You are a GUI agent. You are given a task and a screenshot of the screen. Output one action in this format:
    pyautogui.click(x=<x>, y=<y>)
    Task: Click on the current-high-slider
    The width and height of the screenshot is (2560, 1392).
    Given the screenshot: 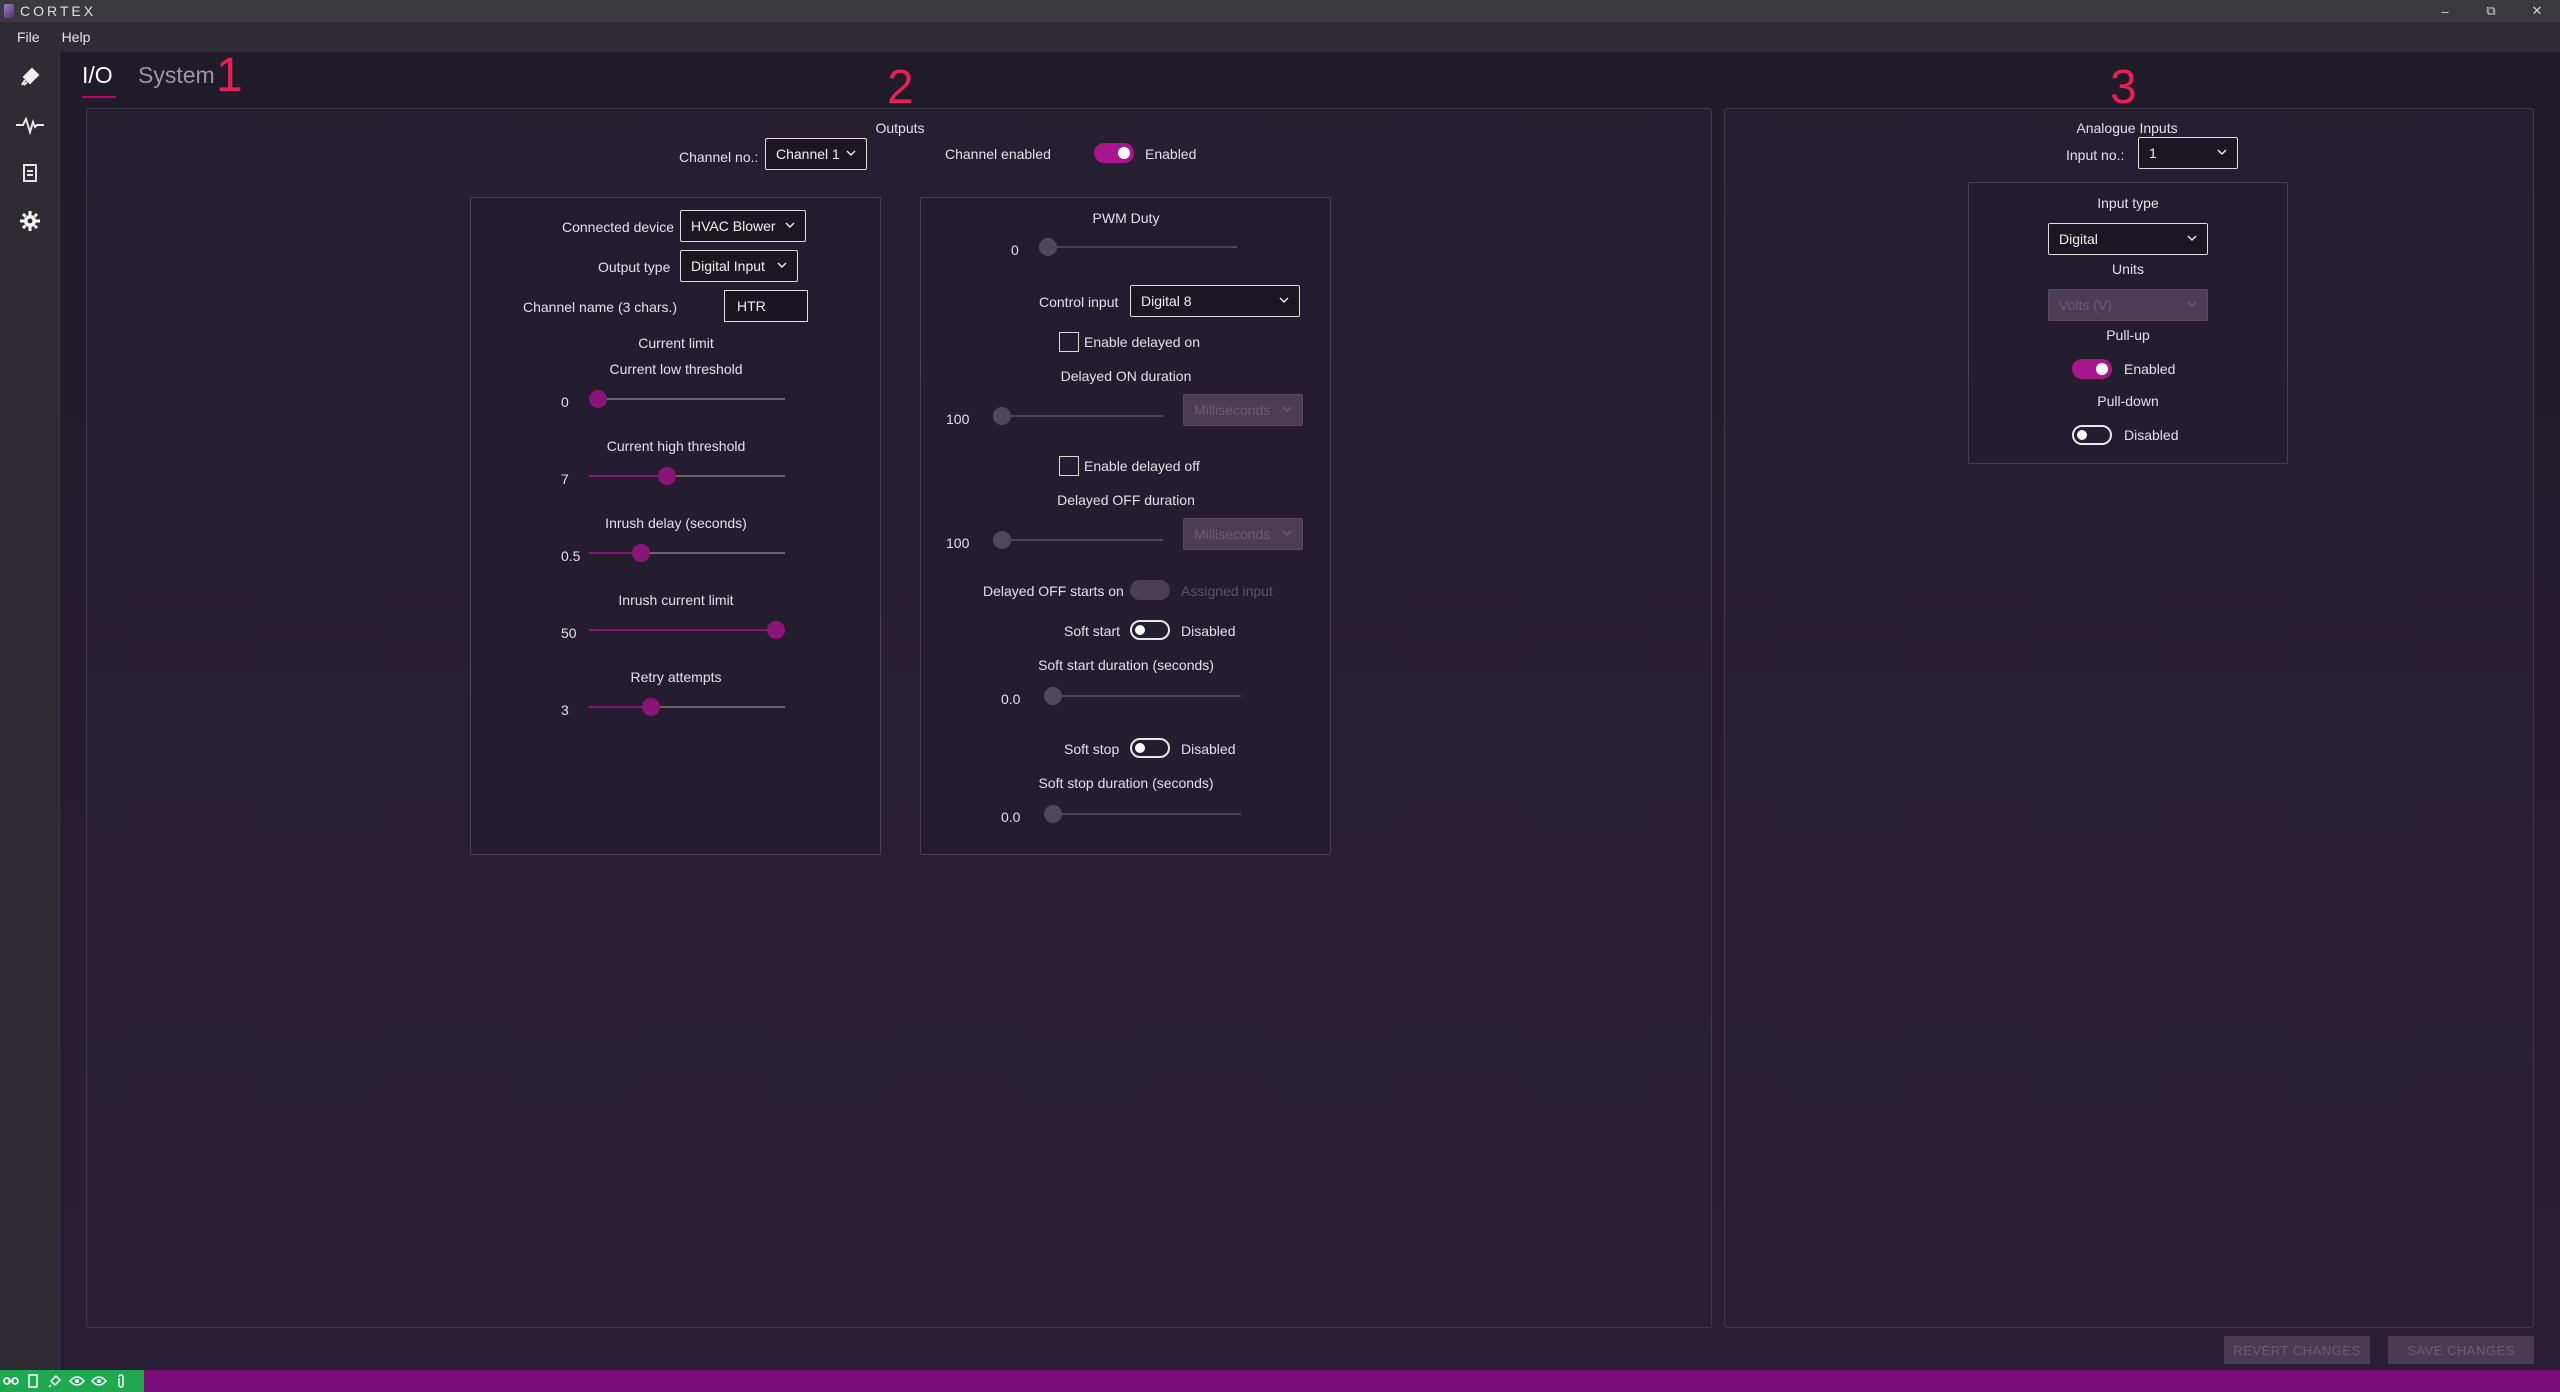 What is the action you would take?
    pyautogui.click(x=687, y=476)
    